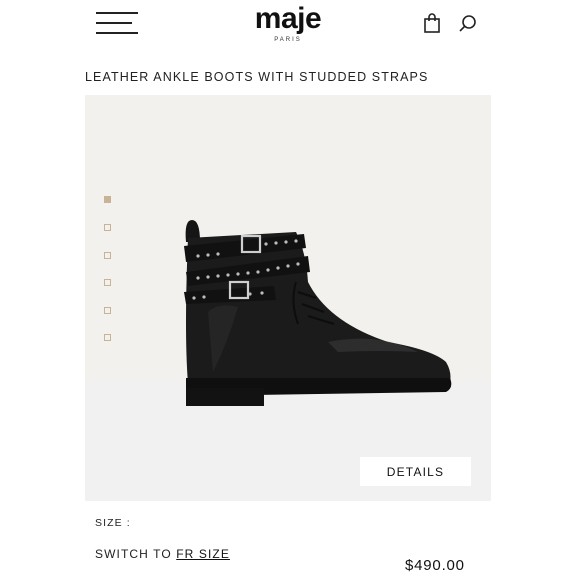 The height and width of the screenshot is (580, 580). What do you see at coordinates (468, 24) in the screenshot?
I see `search-icon` at bounding box center [468, 24].